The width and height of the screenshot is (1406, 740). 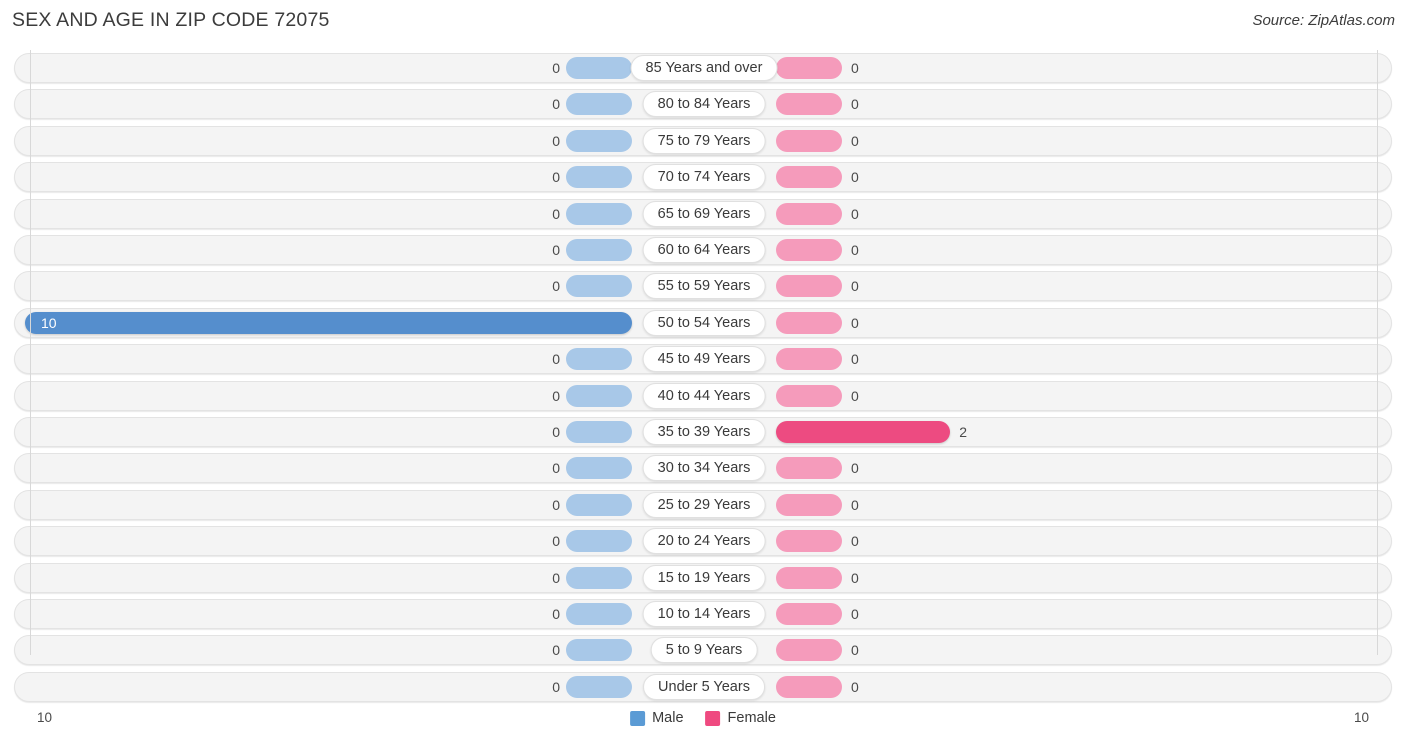 I want to click on age-group-label: 65 to 69 Years, so click(x=704, y=213).